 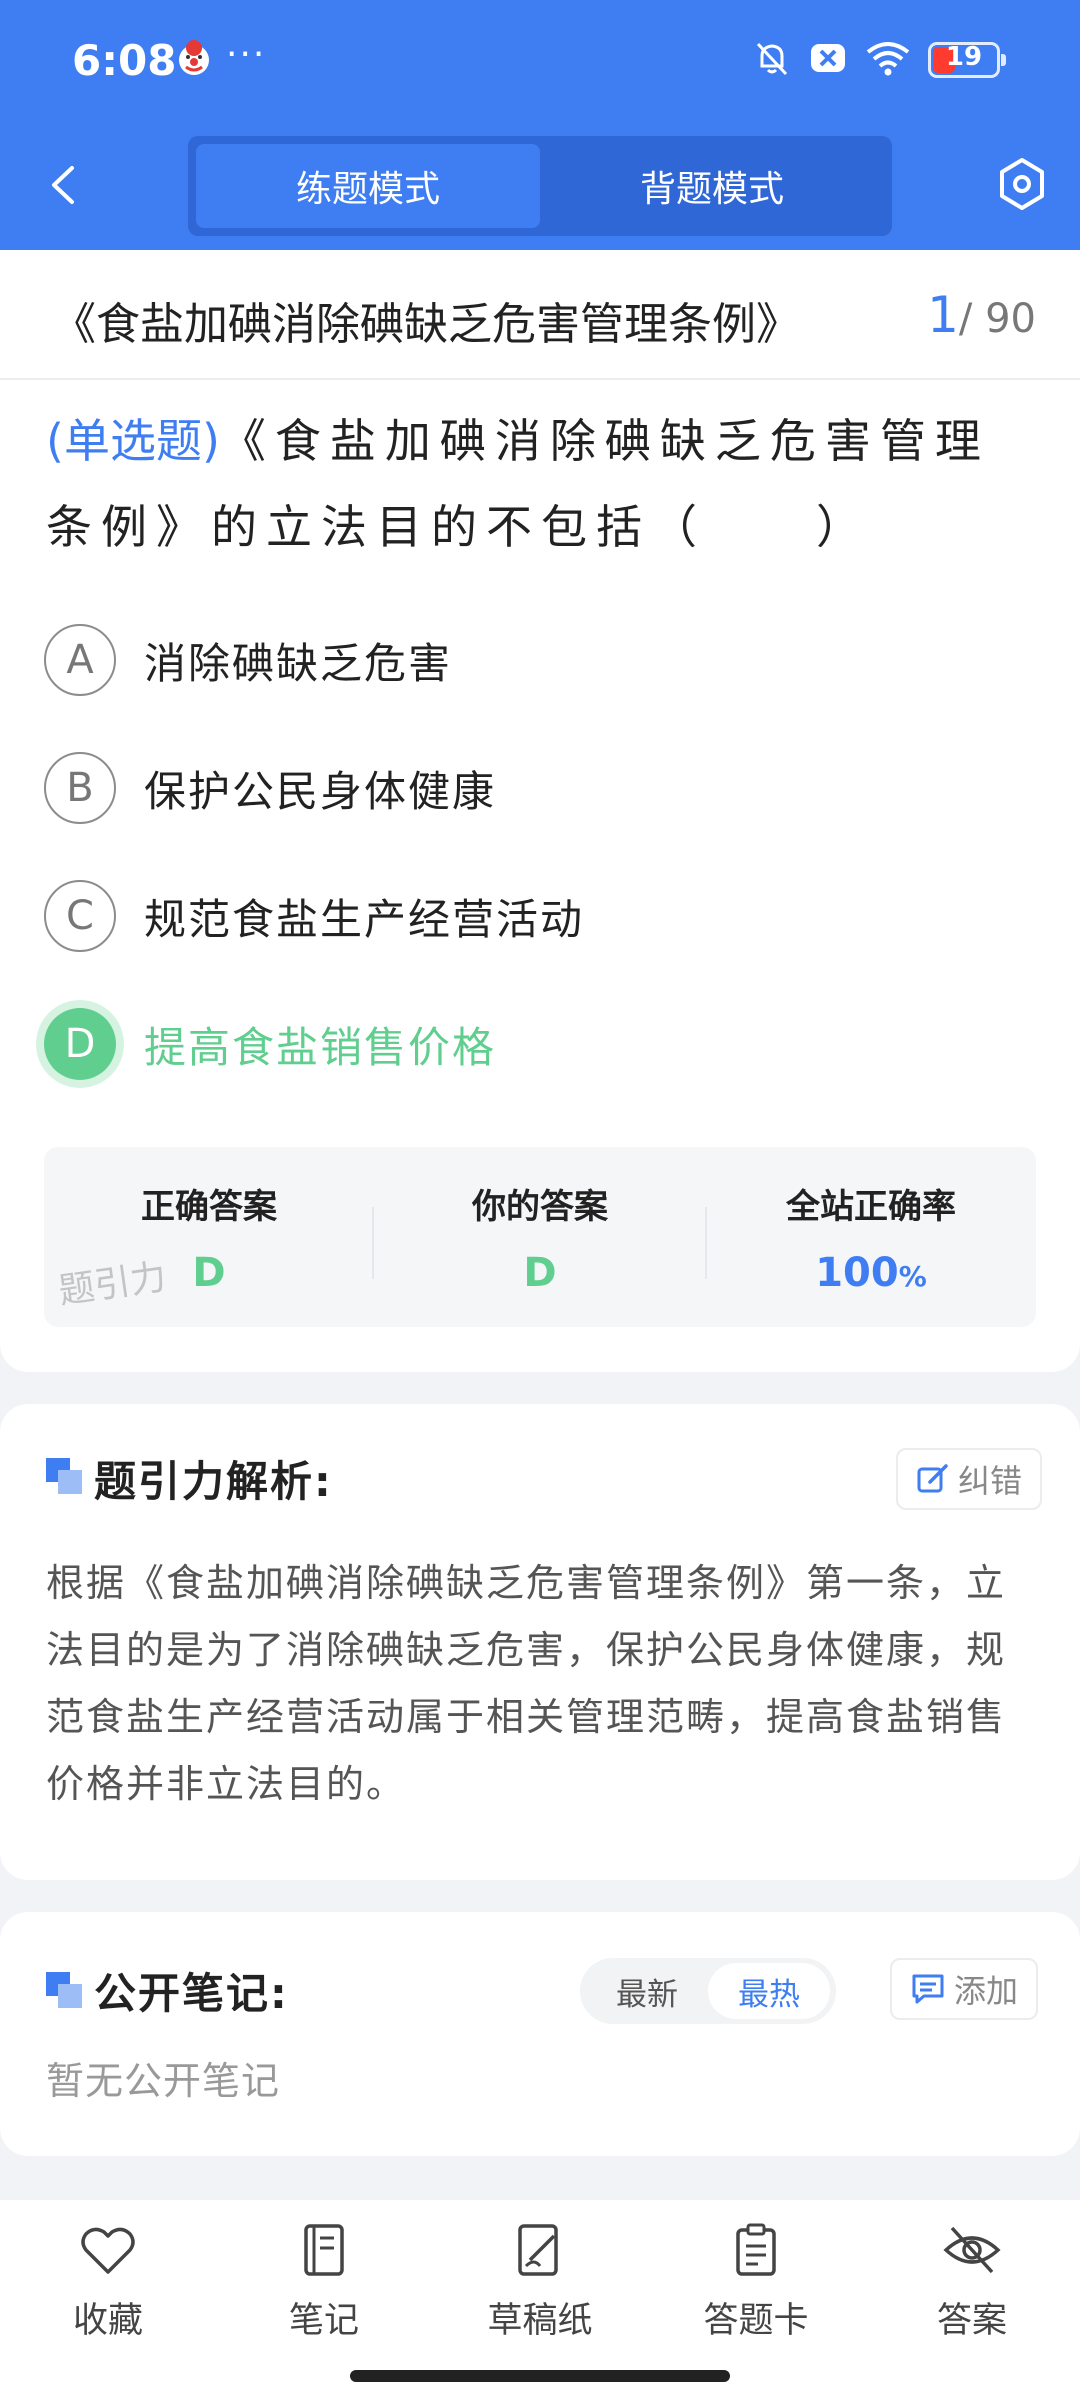 I want to click on option-letter: C, so click(x=80, y=916).